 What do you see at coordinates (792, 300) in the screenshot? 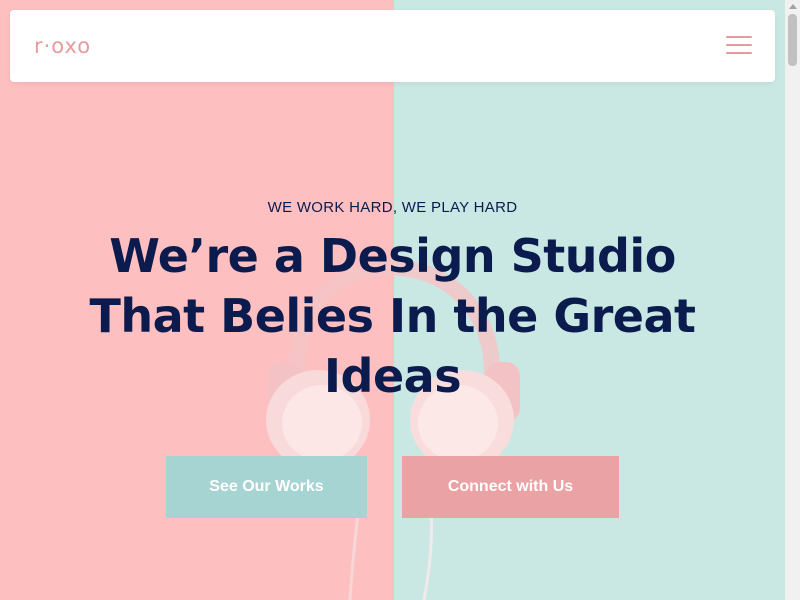
I see `scrollbar` at bounding box center [792, 300].